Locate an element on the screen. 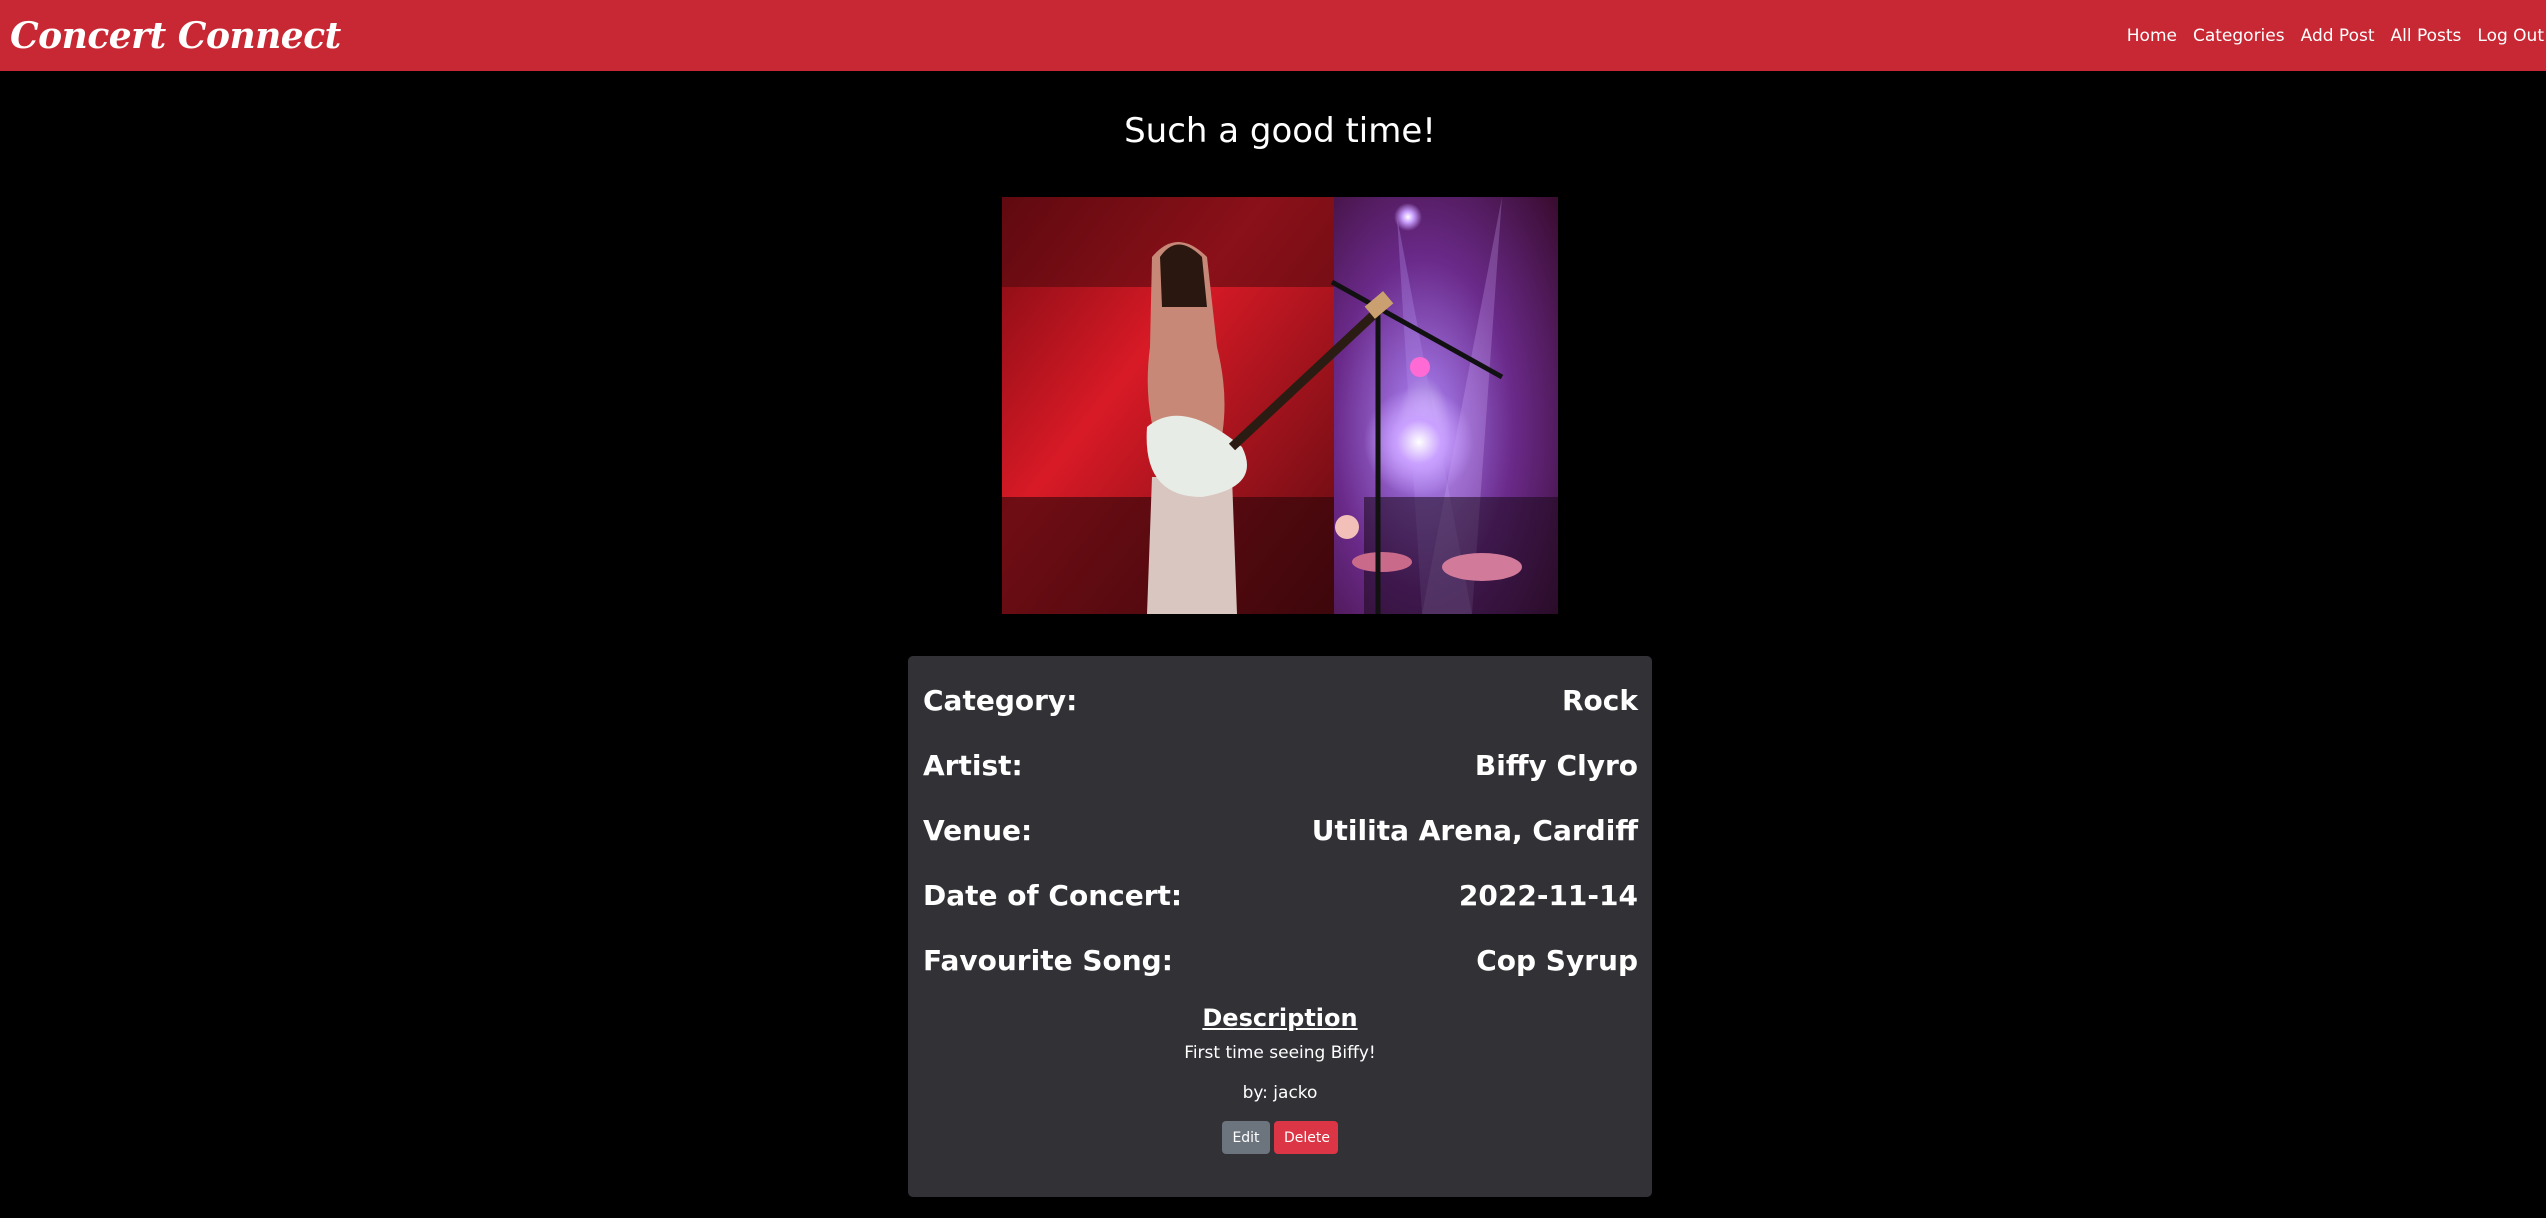 The width and height of the screenshot is (2546, 1218). detail-value: 2022-11-14 is located at coordinates (1548, 895).